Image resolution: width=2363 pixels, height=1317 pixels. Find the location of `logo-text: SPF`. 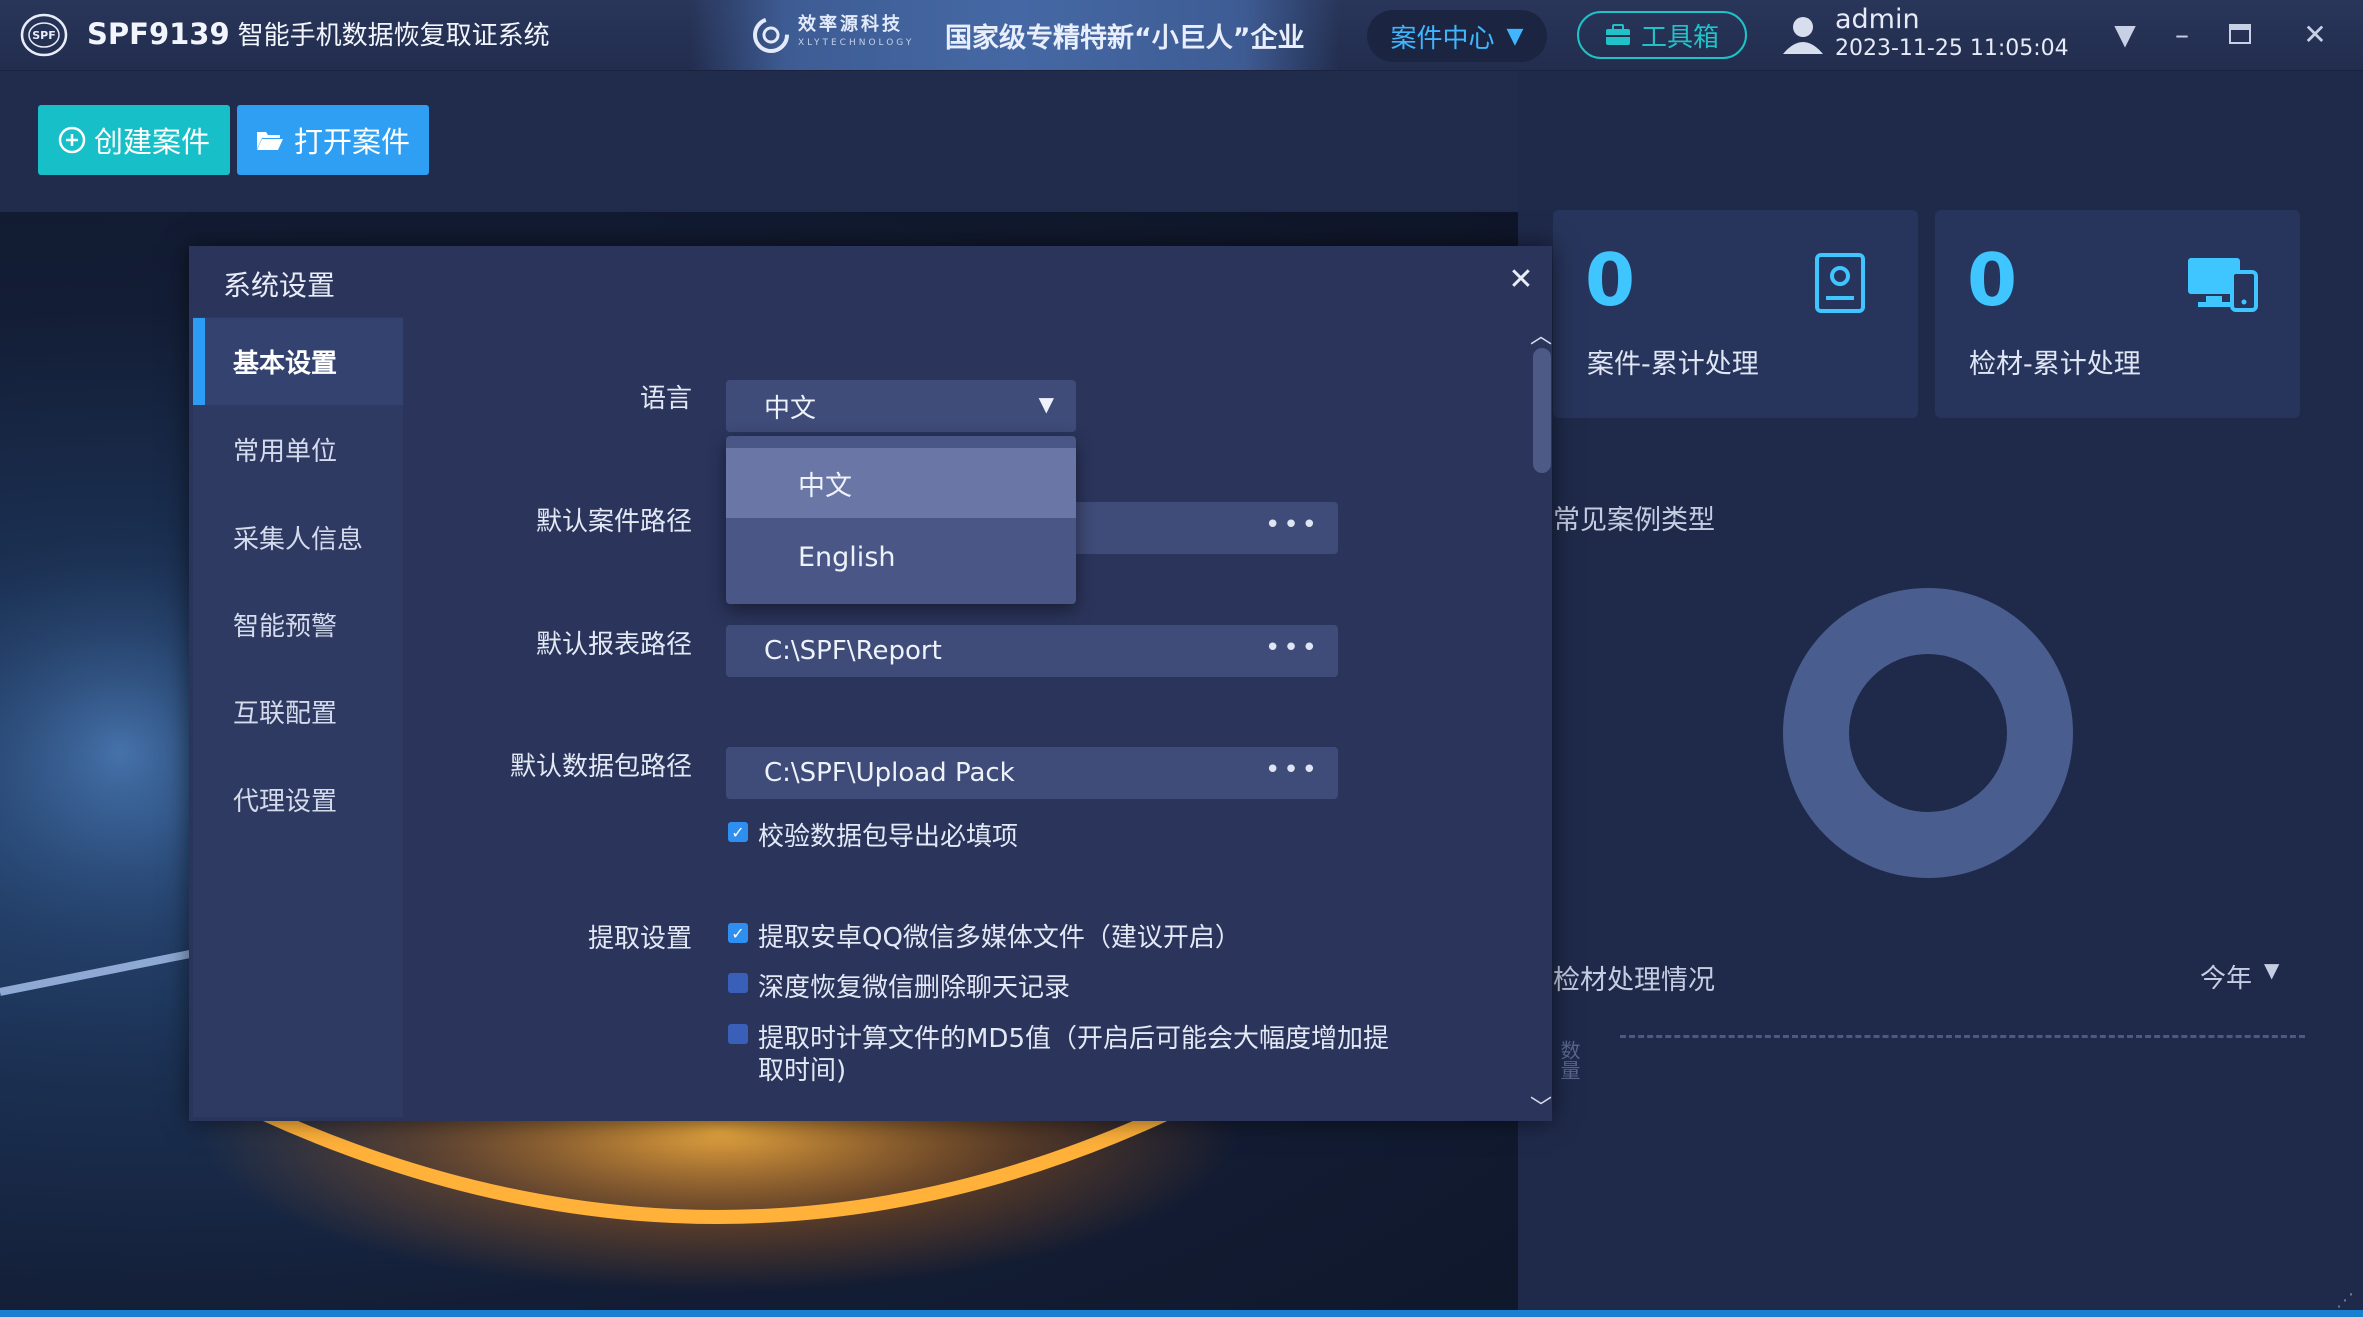

logo-text: SPF is located at coordinates (44, 35).